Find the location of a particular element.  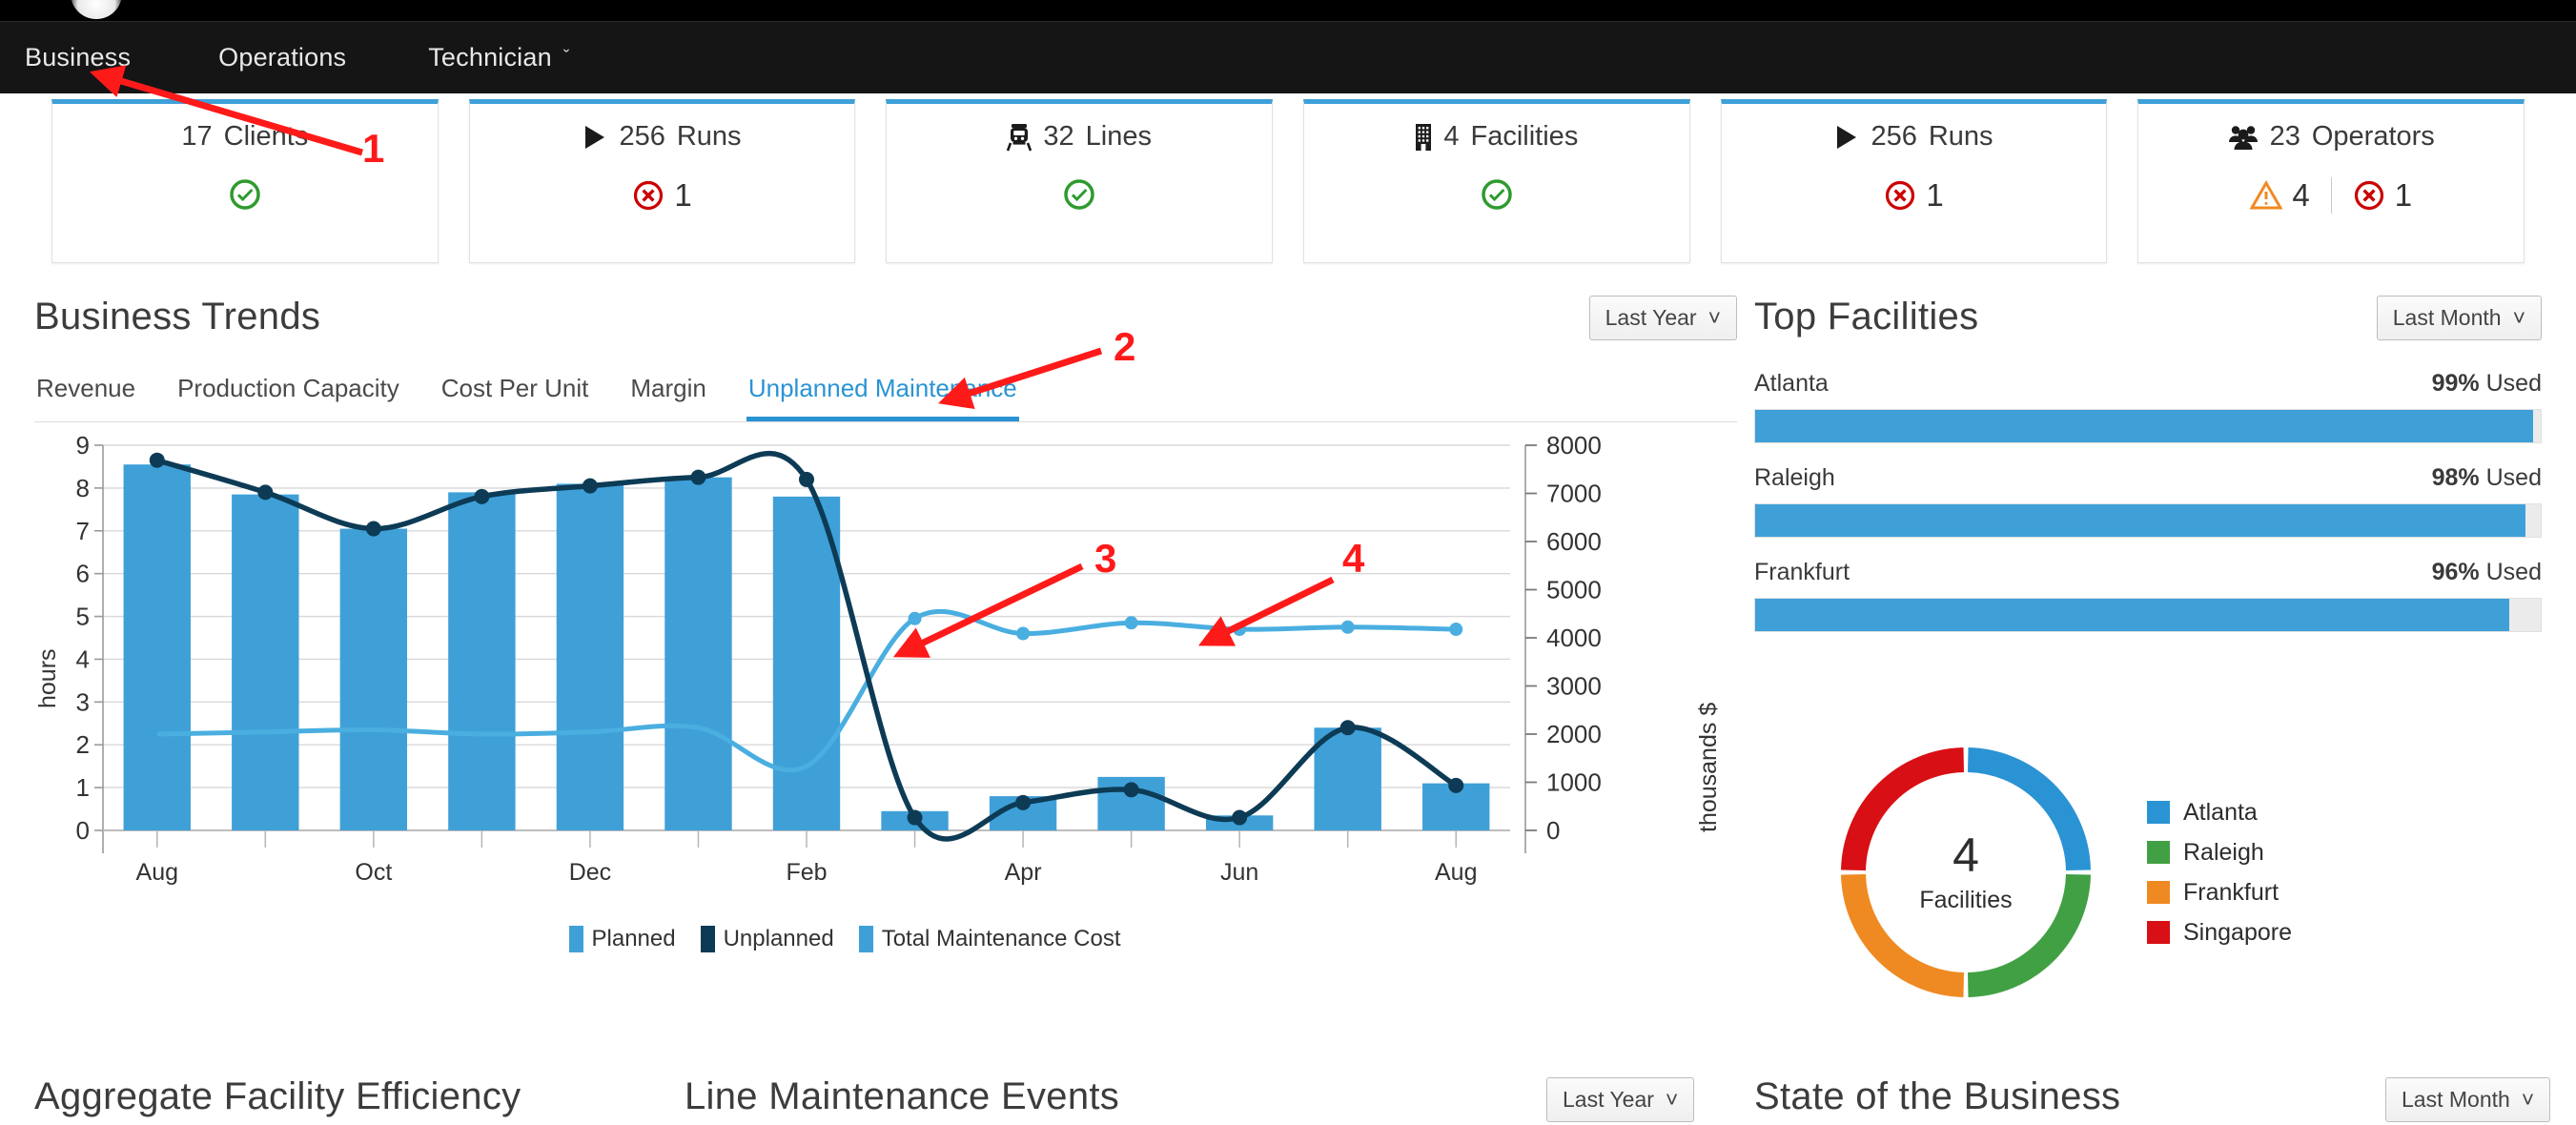

donut-legend-label: Frankfurt is located at coordinates (2231, 892).